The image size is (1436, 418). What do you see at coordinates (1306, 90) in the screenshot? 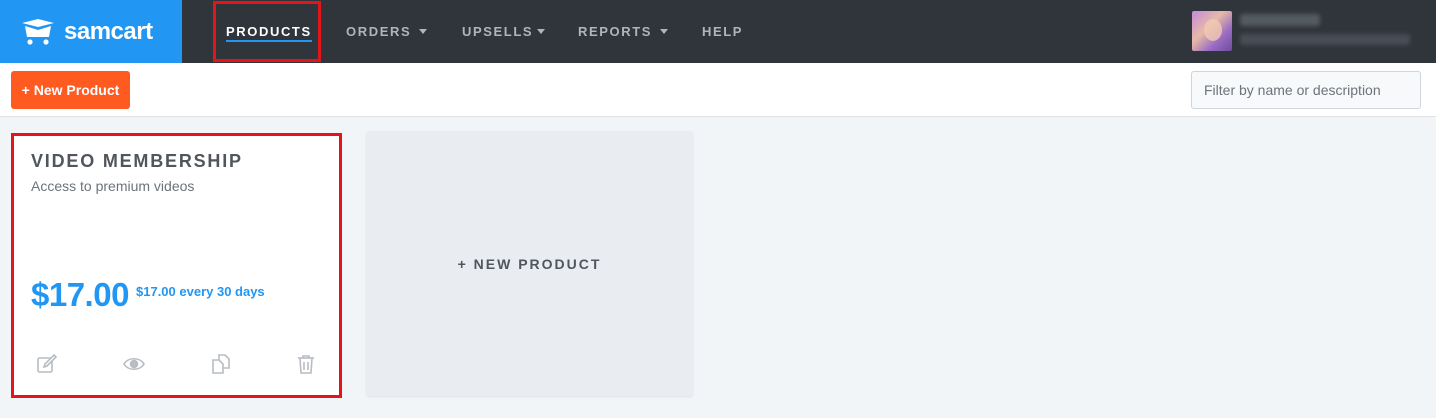
I see `filter-input` at bounding box center [1306, 90].